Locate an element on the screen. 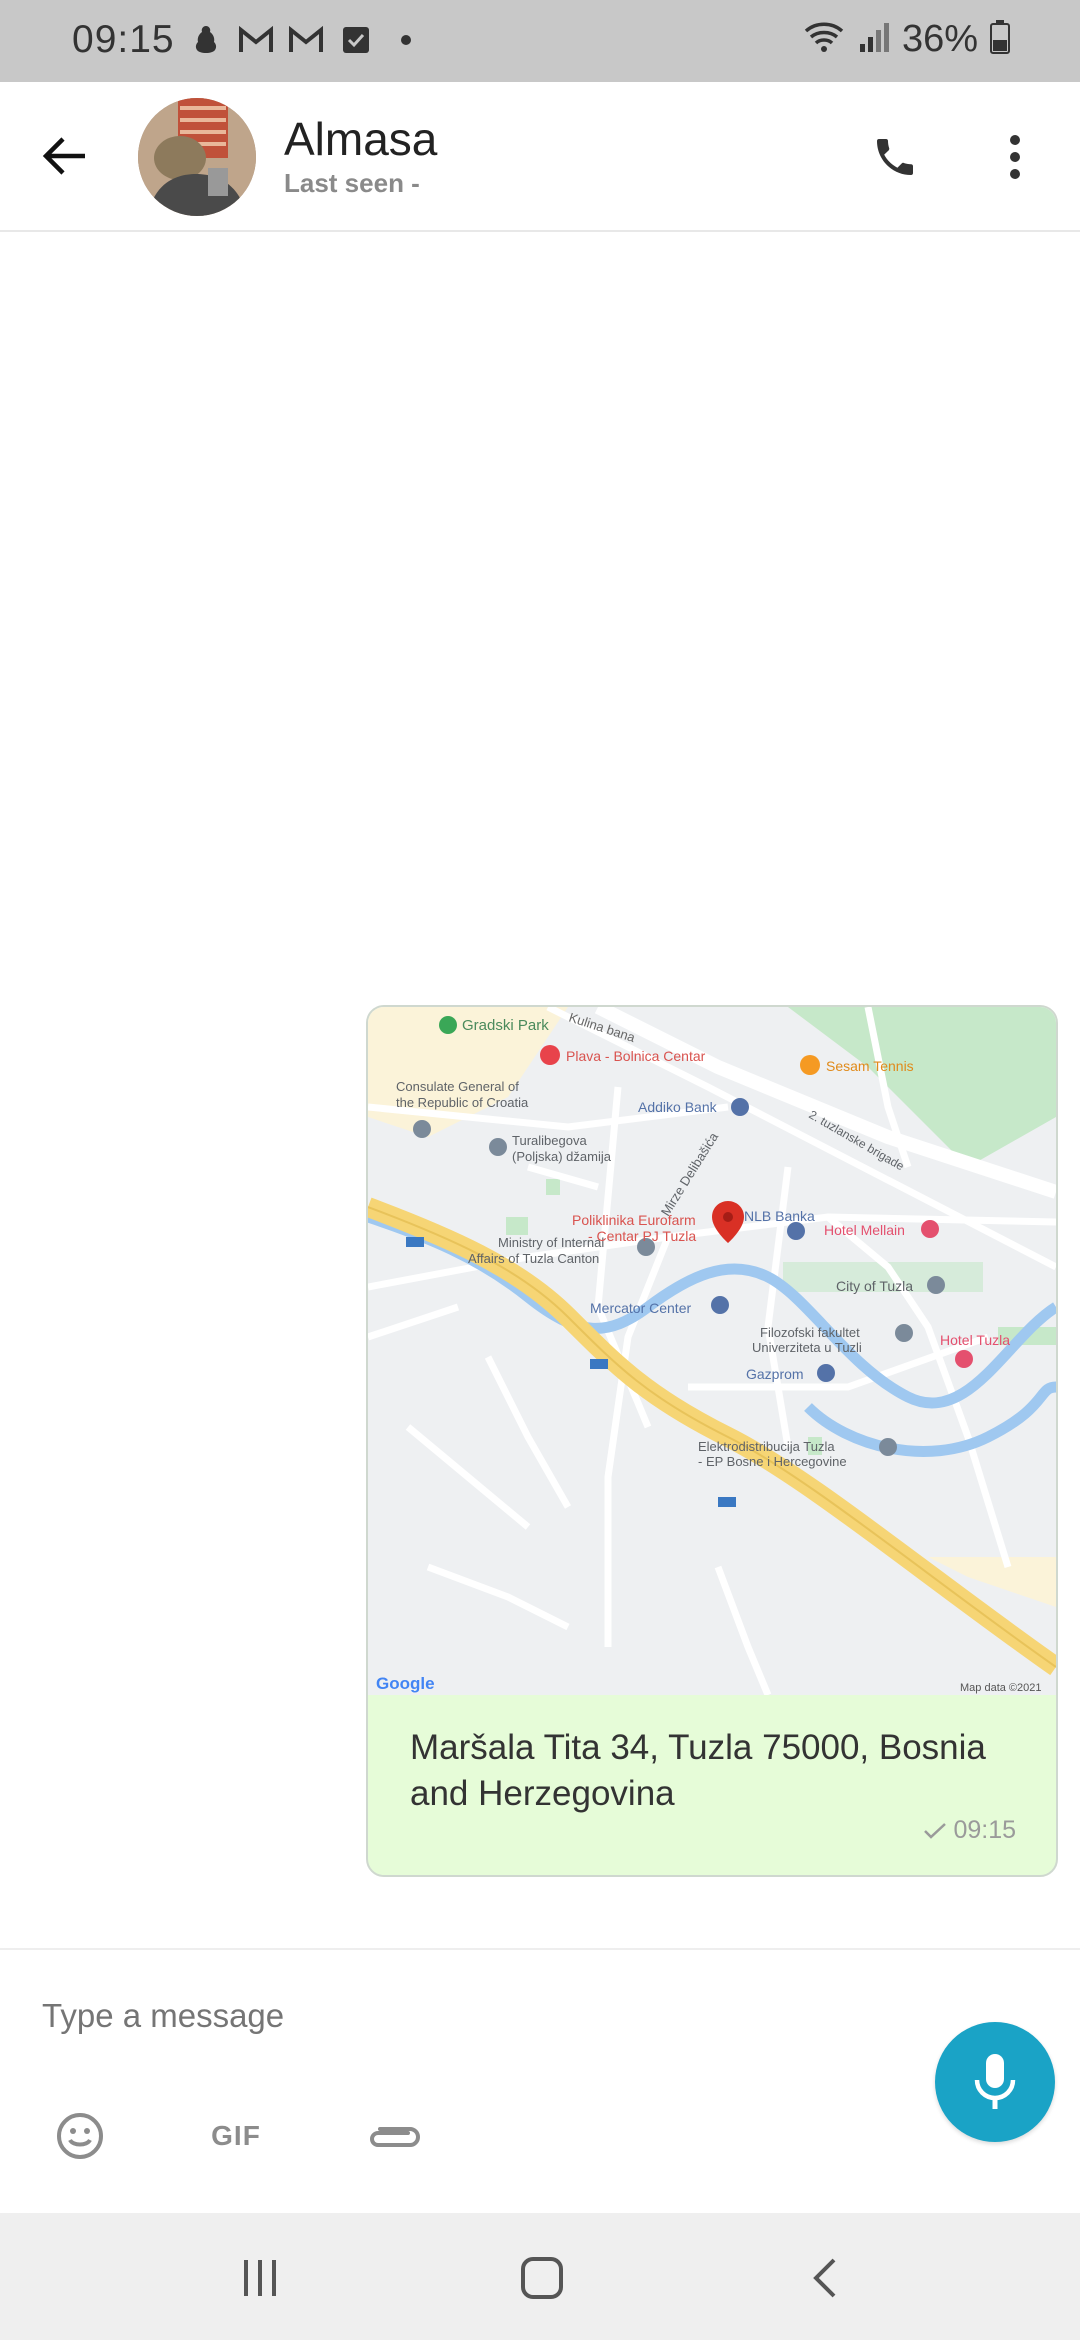 The width and height of the screenshot is (1080, 2340). map-label-city: City of Tuzla is located at coordinates (874, 1286).